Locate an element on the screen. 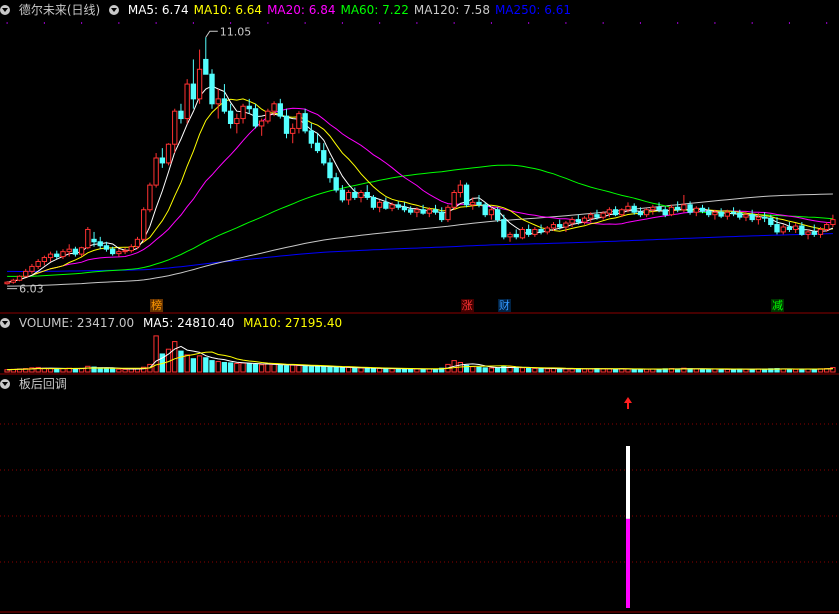 Image resolution: width=839 pixels, height=614 pixels. signal-arrow-icon is located at coordinates (628, 400).